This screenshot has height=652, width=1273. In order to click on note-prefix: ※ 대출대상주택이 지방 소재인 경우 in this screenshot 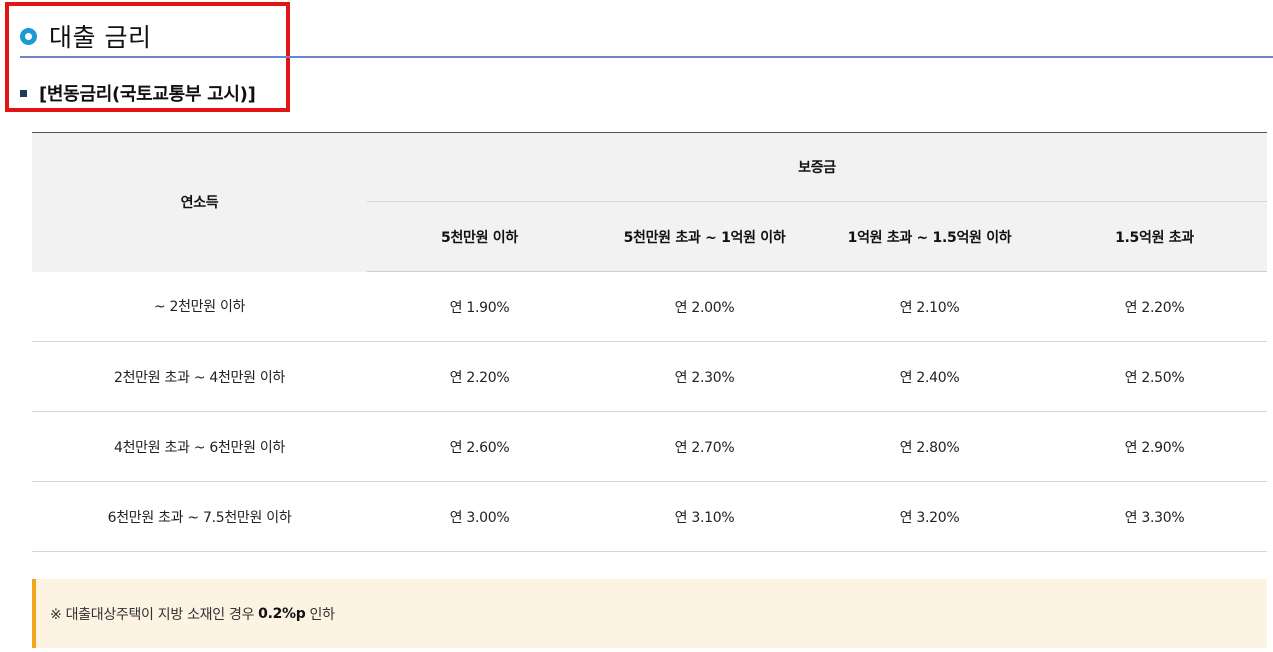, I will do `click(152, 614)`.